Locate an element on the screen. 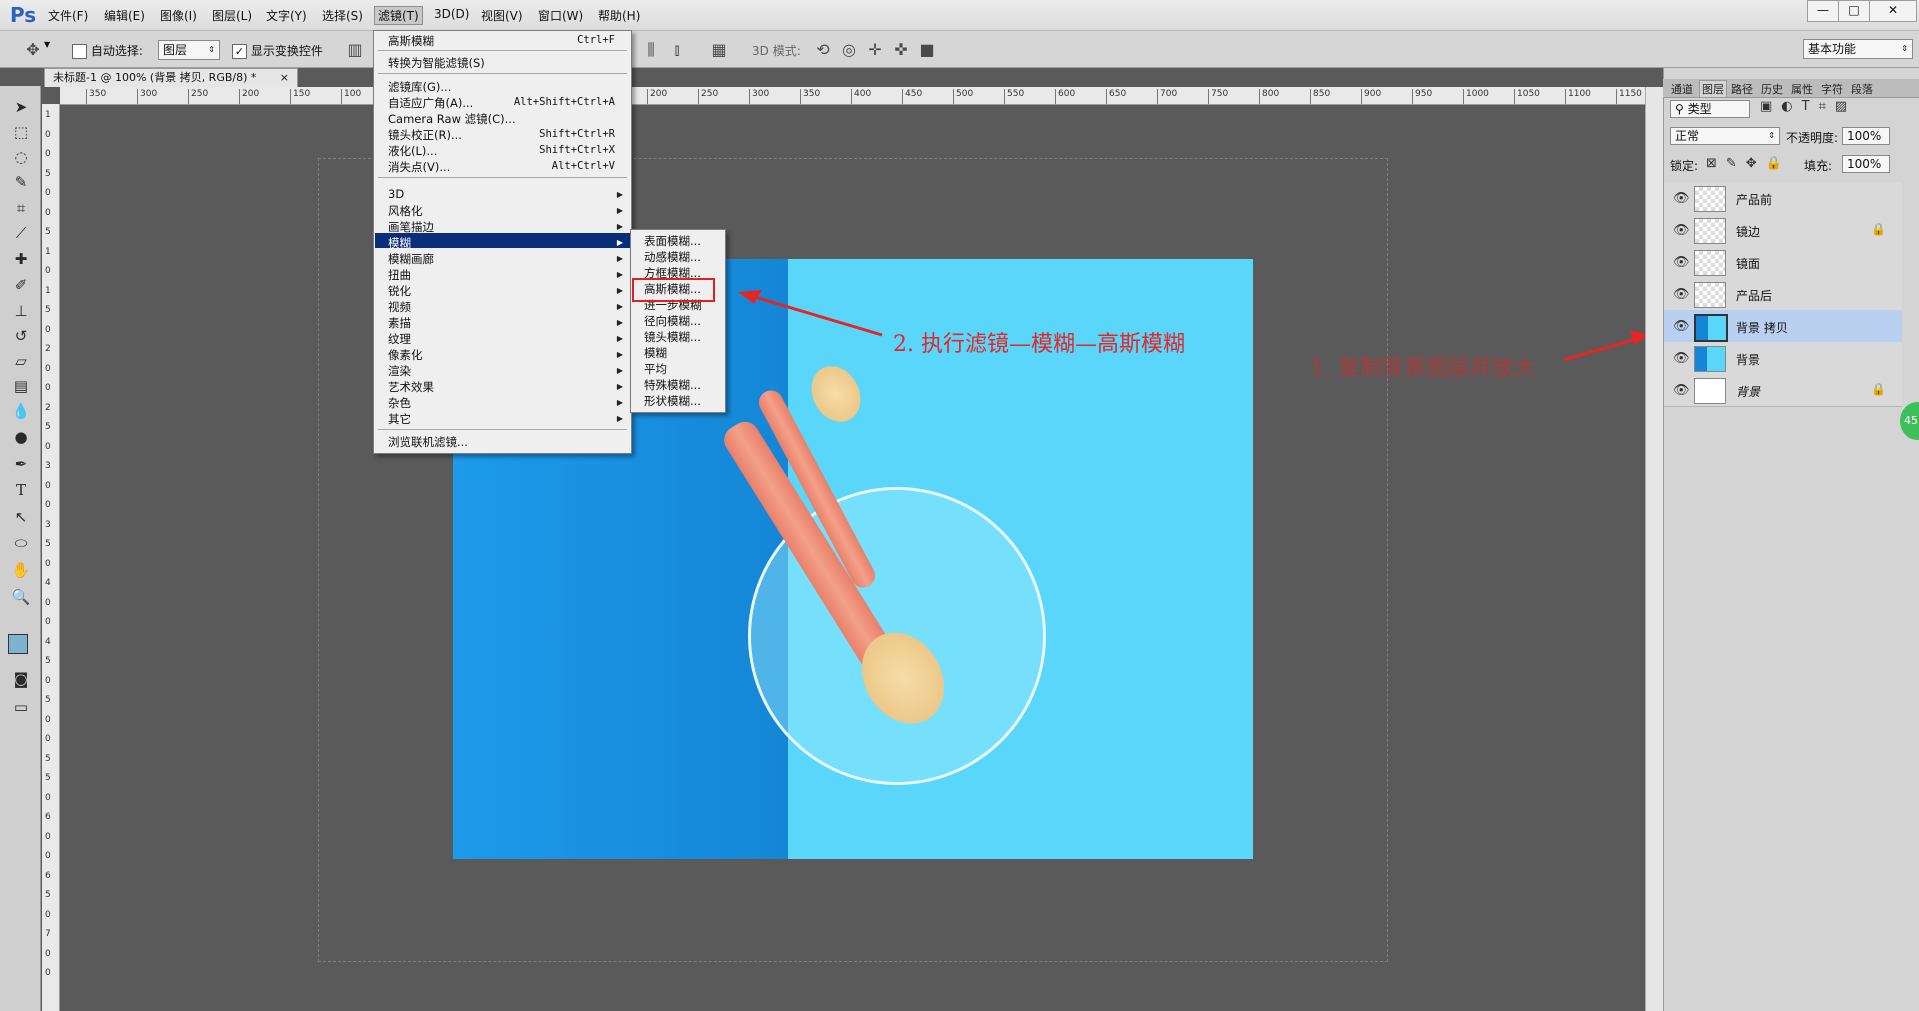  lock-label: 锁定: is located at coordinates (1684, 166).